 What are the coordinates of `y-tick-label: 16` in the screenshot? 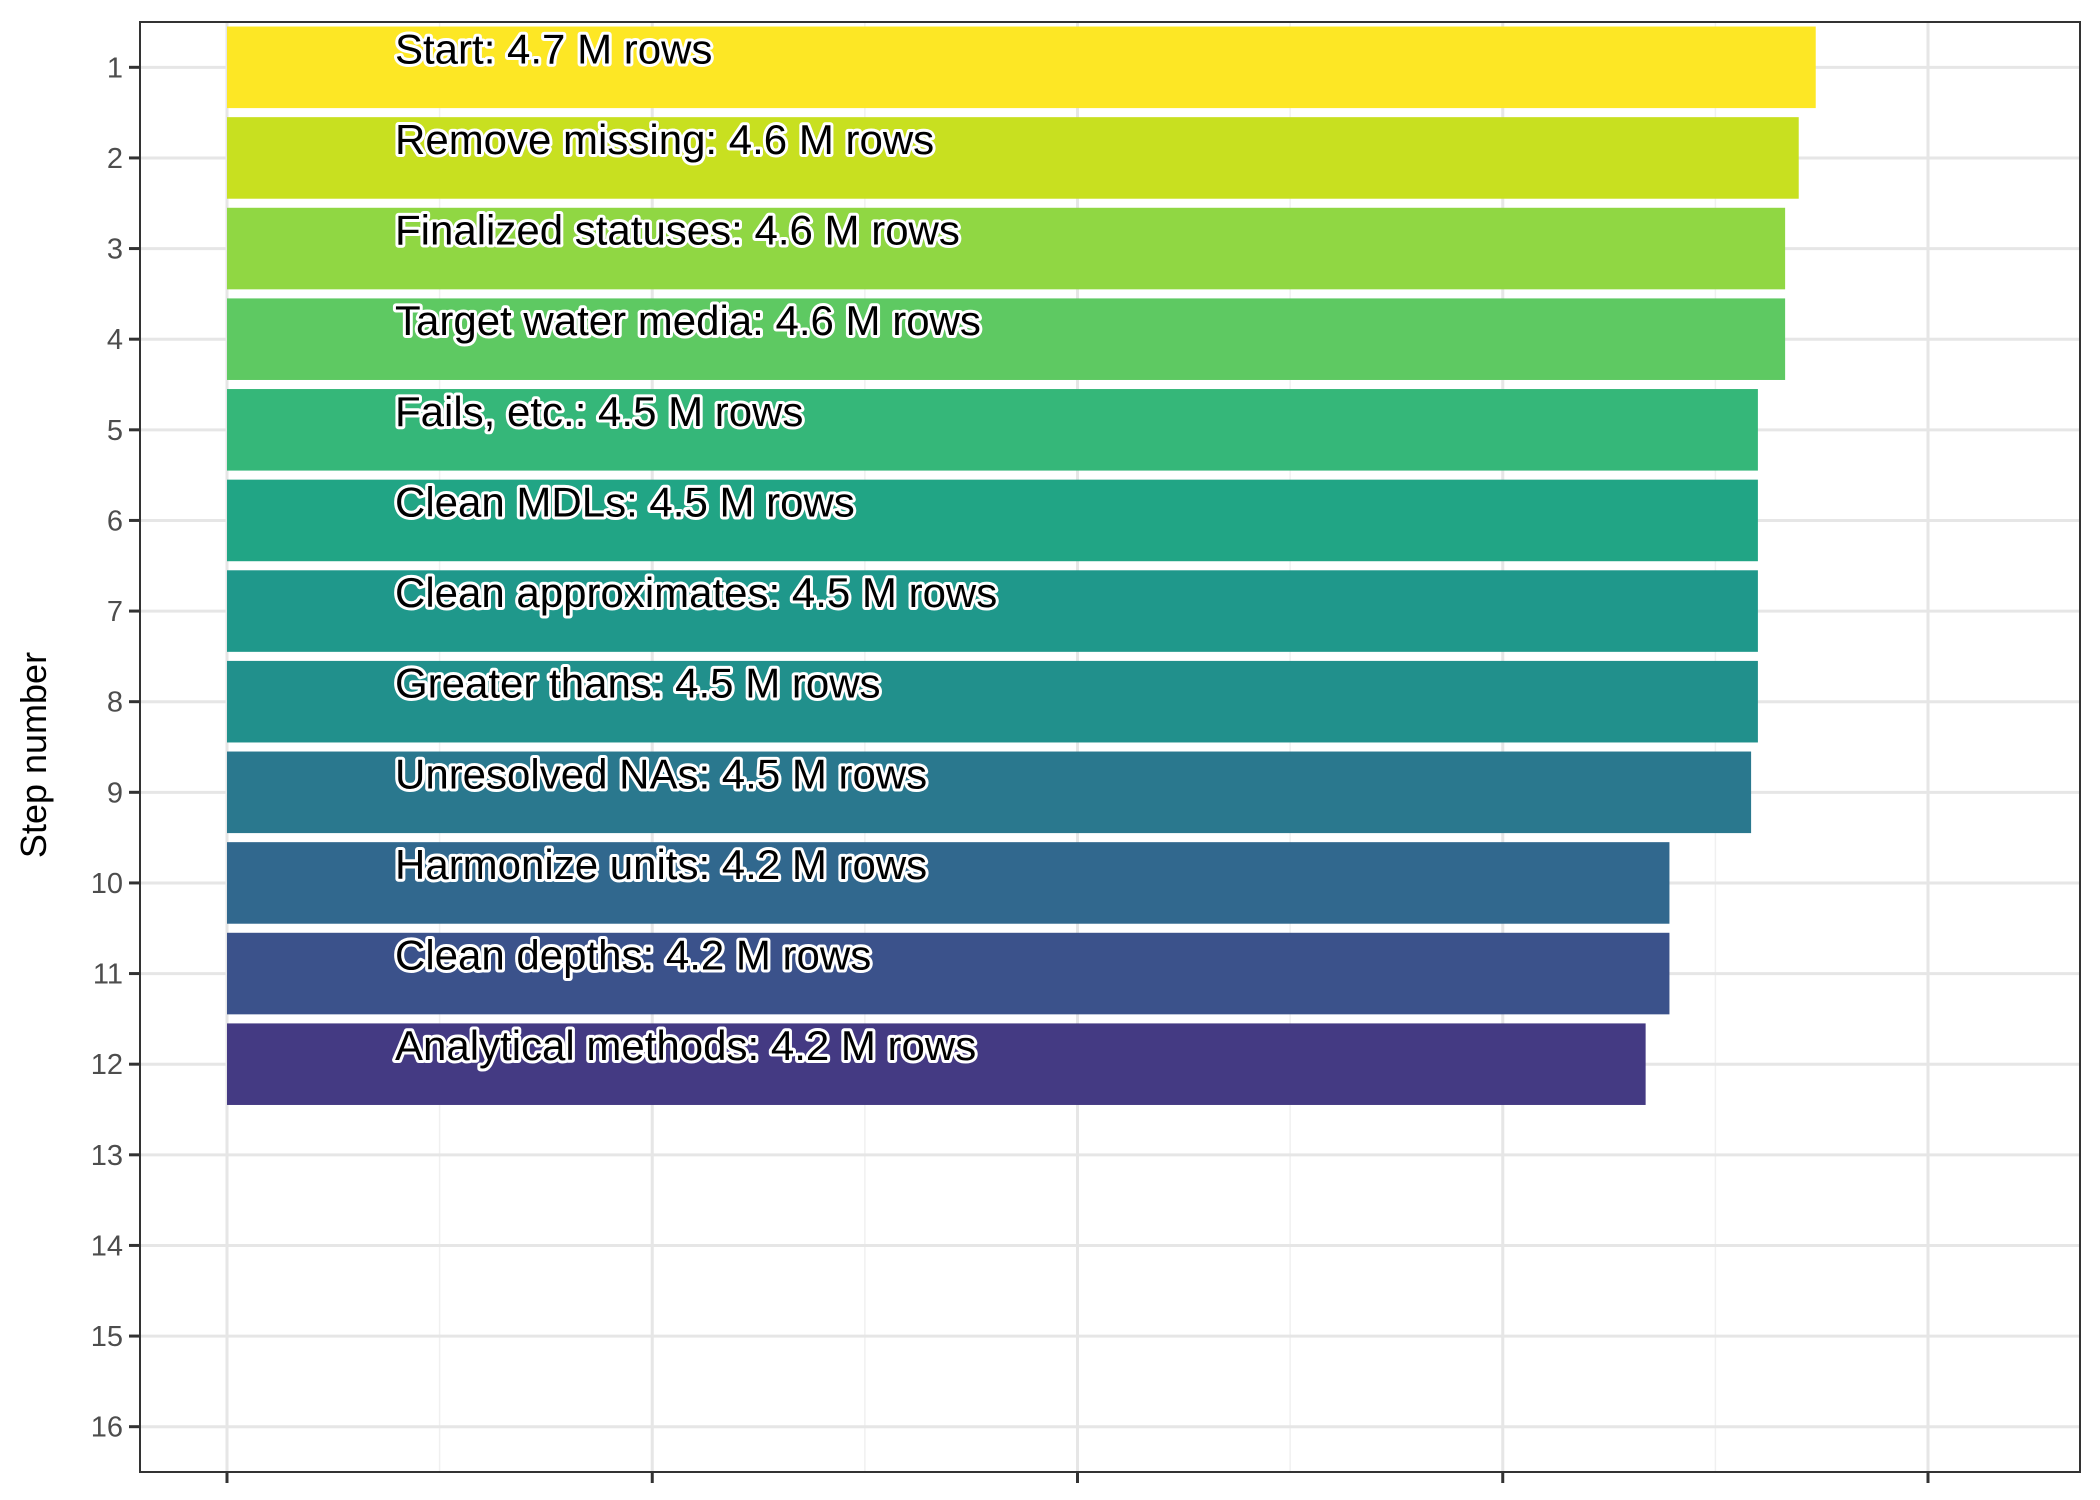 It's located at (107, 1428).